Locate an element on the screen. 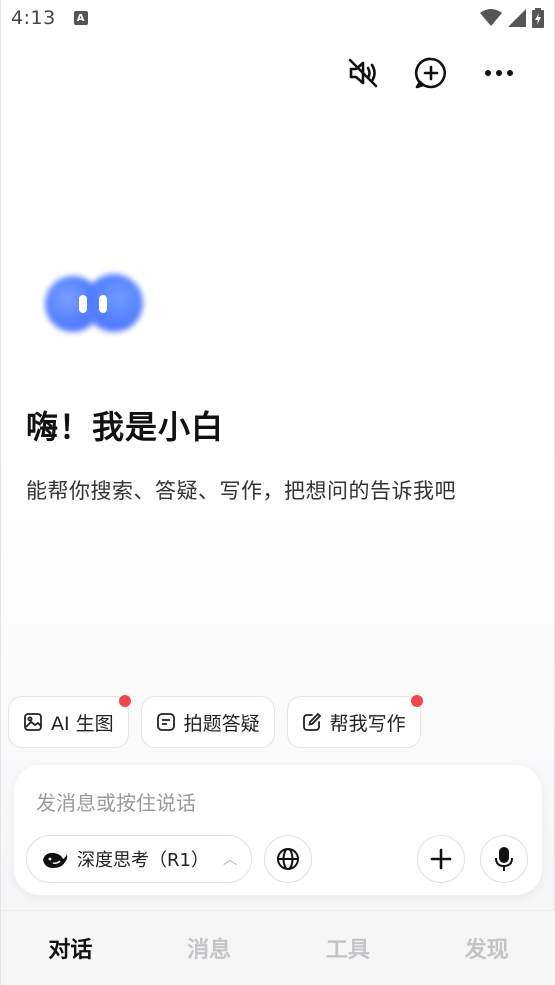 This screenshot has height=985, width=555. signal-icon is located at coordinates (517, 18).